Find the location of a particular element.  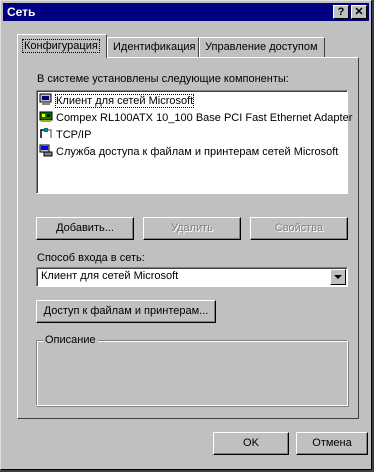

list-item-ms-client: Клиент для сетей Microsoft is located at coordinates (117, 101).